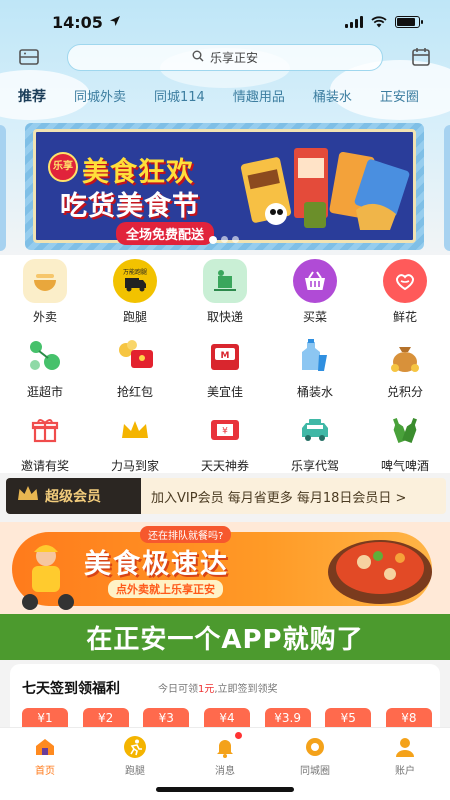  I want to click on grid-item-designated-driver: 乐享代驾, so click(315, 441).